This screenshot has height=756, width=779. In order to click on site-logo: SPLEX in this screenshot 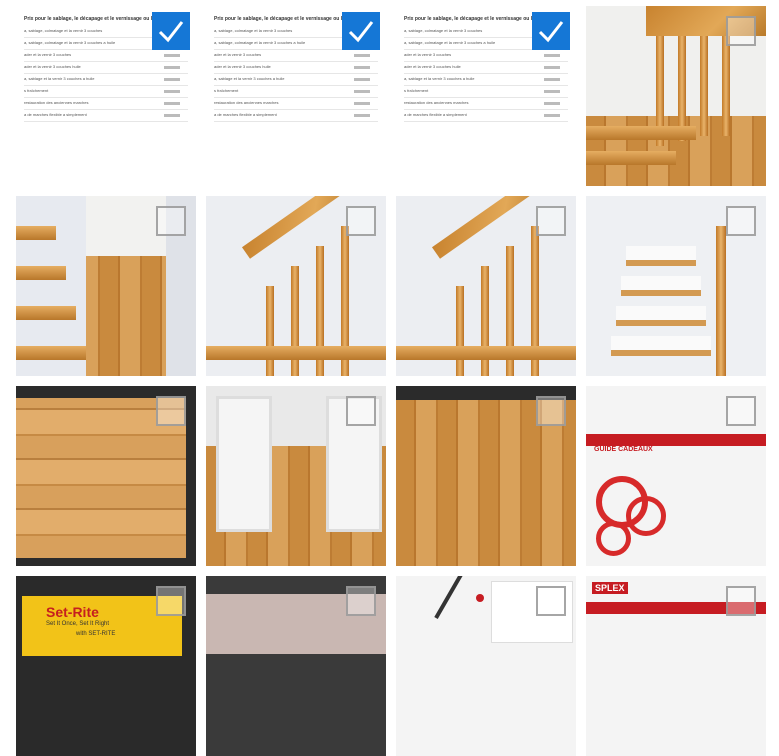, I will do `click(610, 588)`.